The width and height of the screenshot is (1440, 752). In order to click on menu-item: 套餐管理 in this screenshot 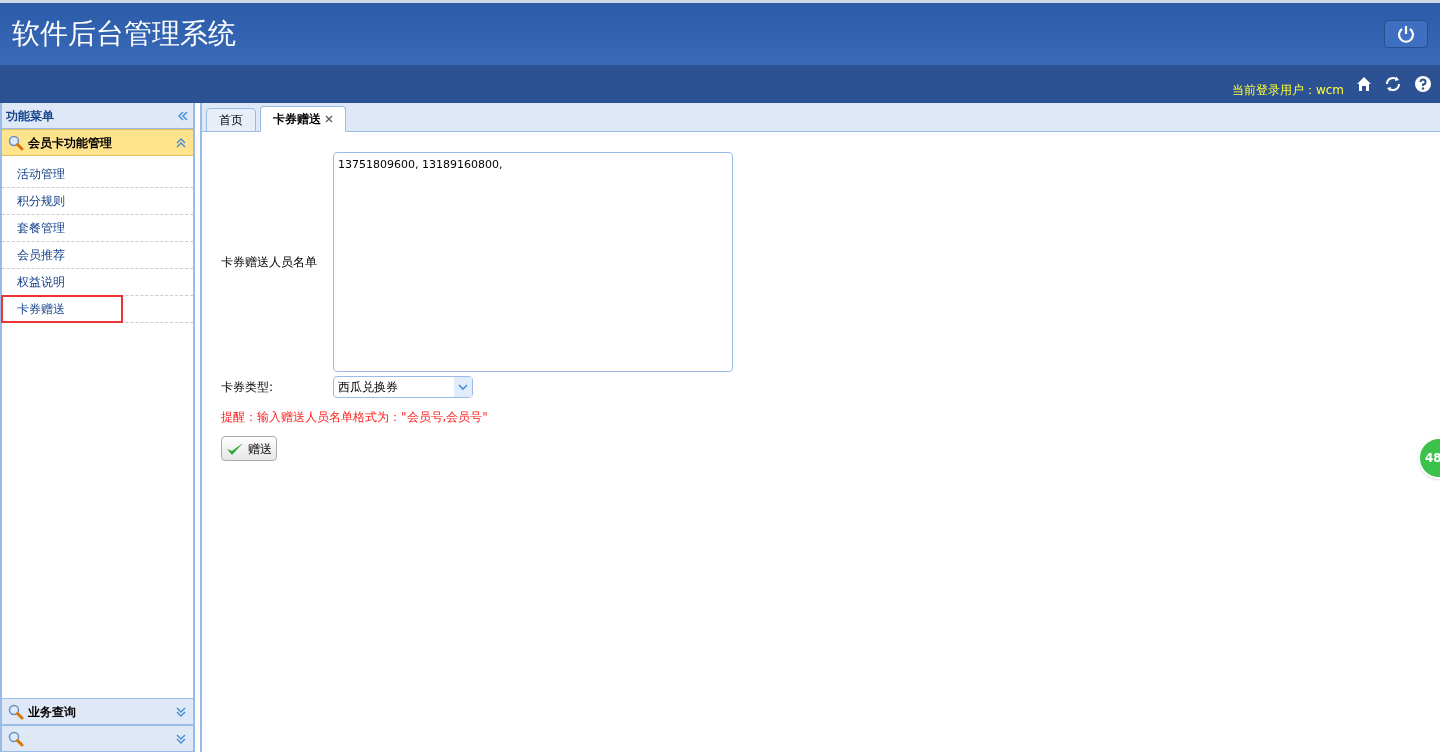, I will do `click(97, 228)`.